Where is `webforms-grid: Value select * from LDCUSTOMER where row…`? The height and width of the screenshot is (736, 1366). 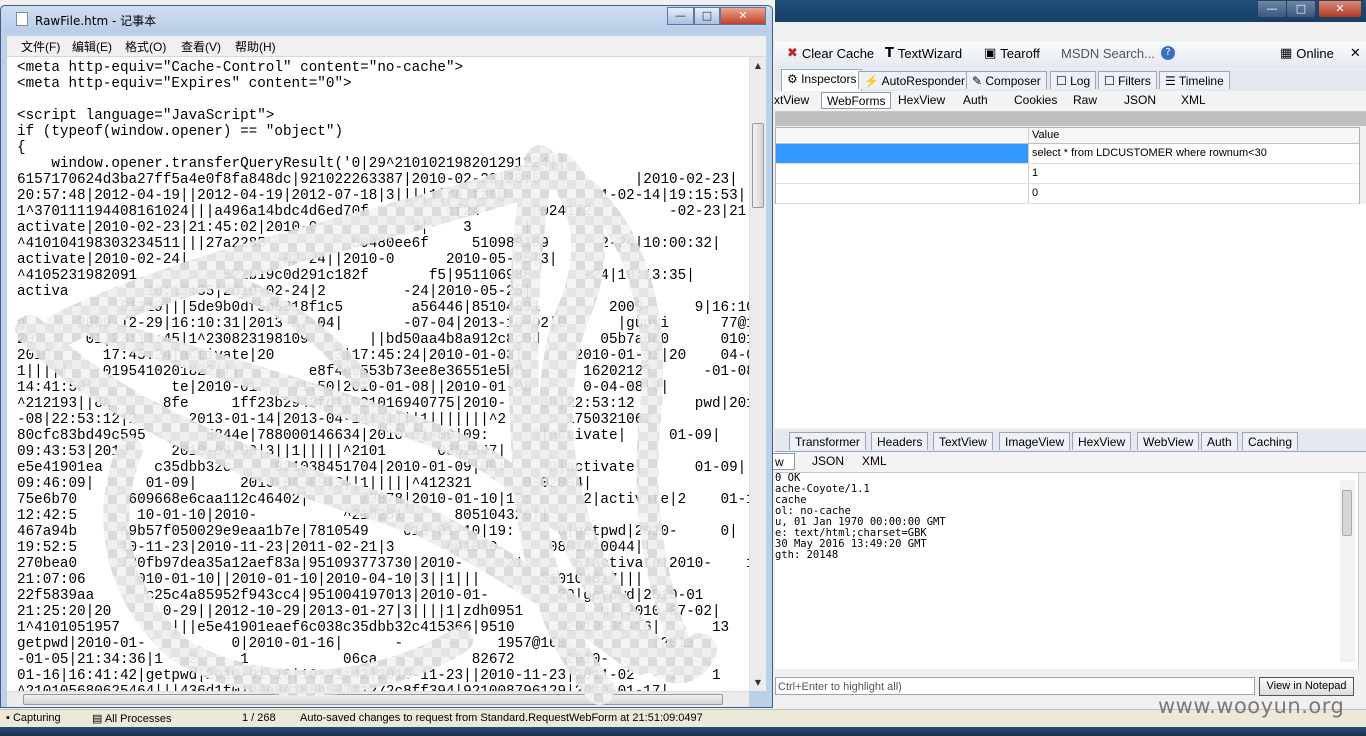
webforms-grid: Value select * from LDCUSTOMER where row… is located at coordinates (1067, 165).